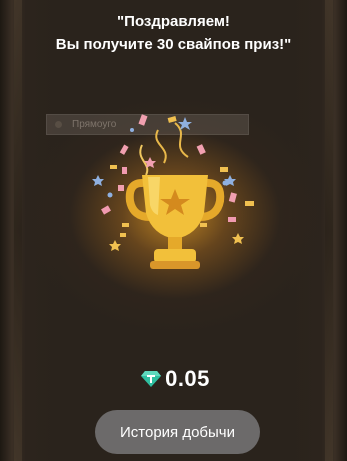  I want to click on reward-row: 0.05, so click(173, 379).